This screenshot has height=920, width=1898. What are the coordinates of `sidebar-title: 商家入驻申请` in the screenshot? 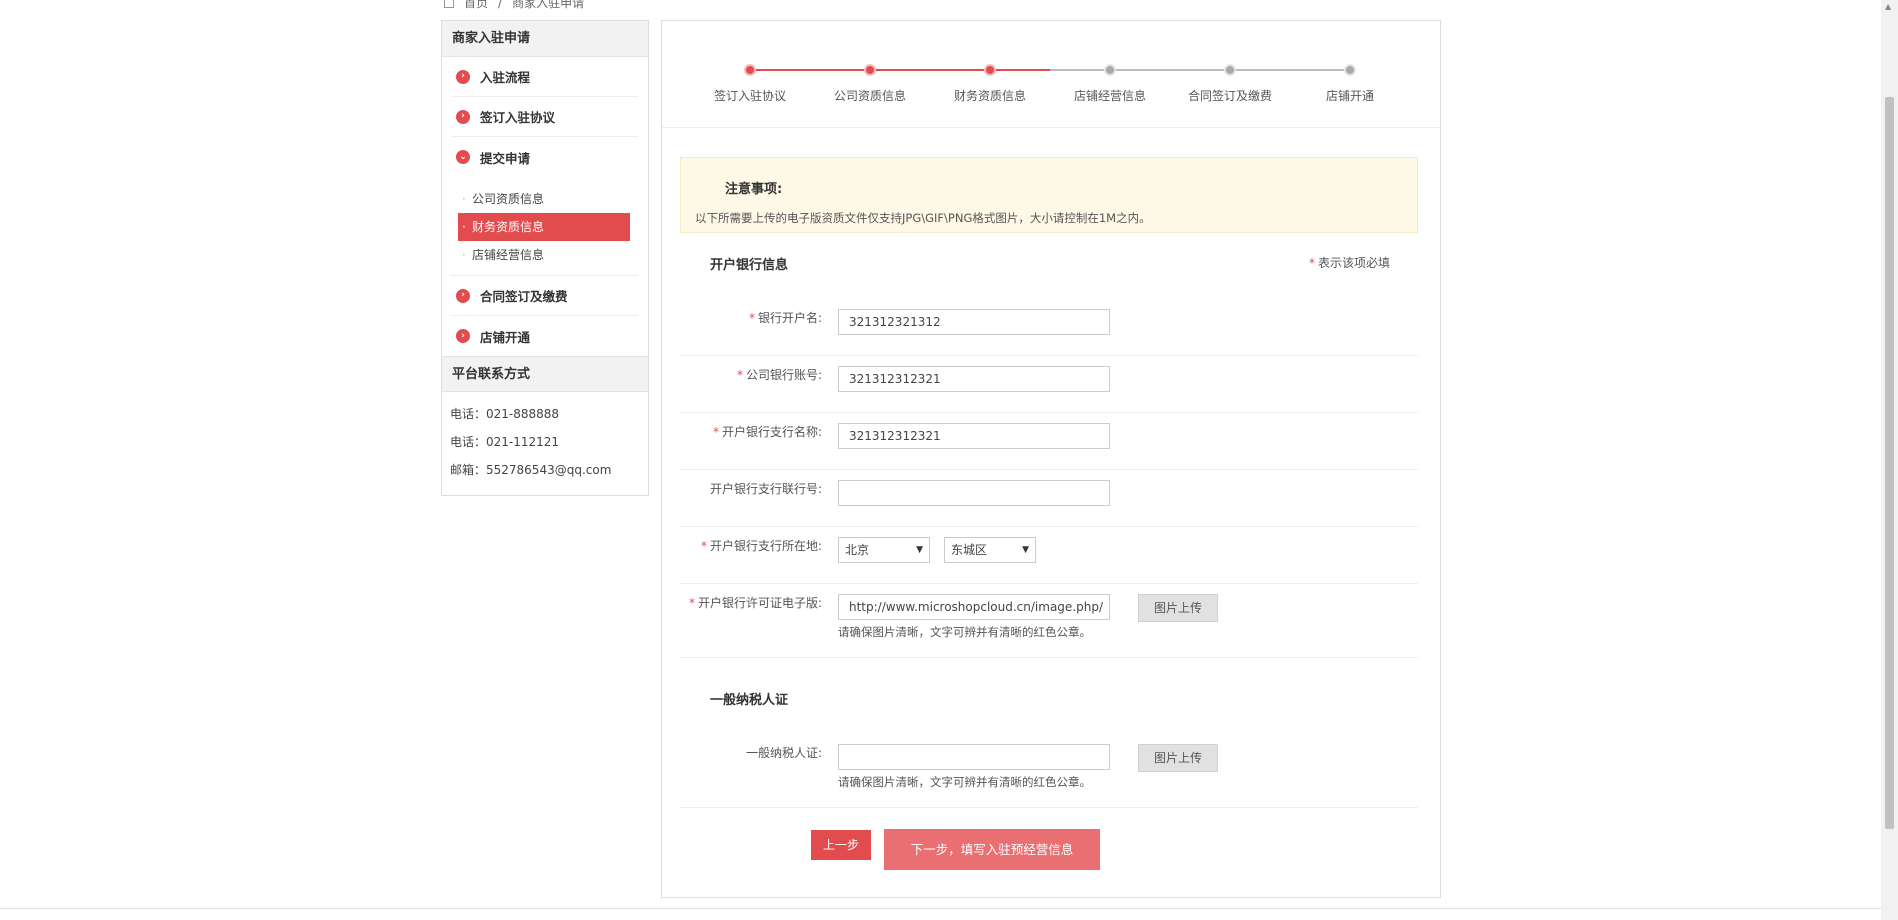 It's located at (545, 39).